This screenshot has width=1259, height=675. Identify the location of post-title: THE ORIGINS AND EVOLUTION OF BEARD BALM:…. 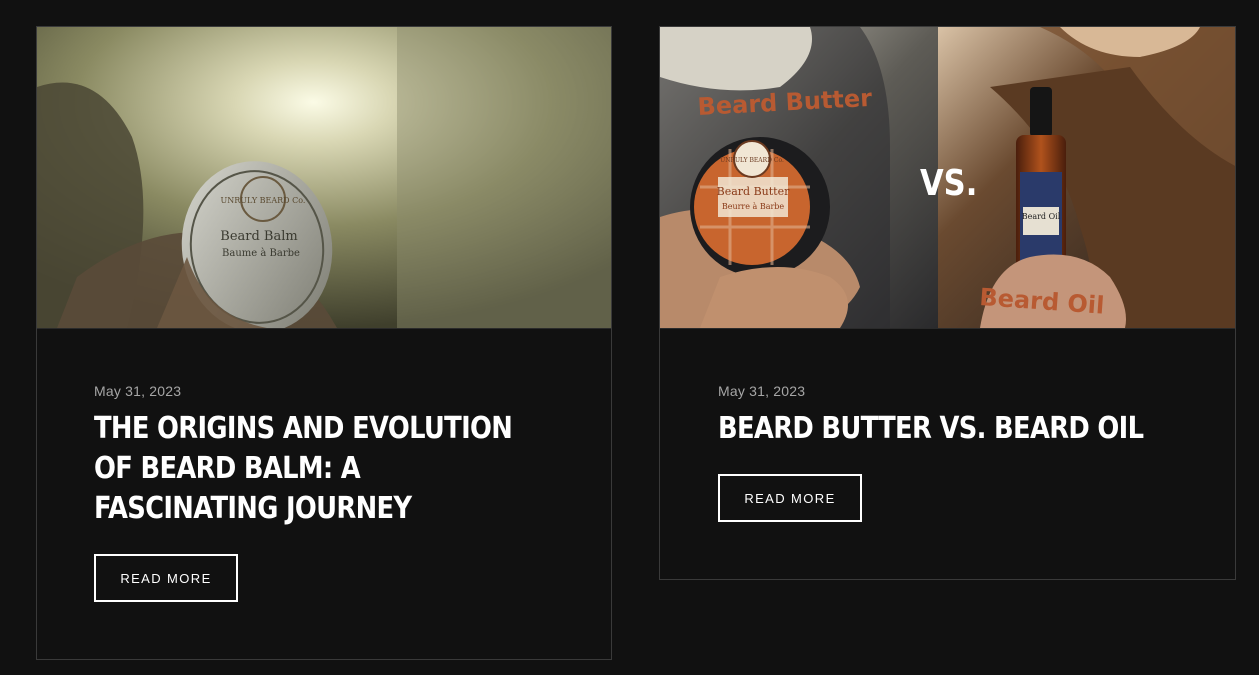
(317, 469).